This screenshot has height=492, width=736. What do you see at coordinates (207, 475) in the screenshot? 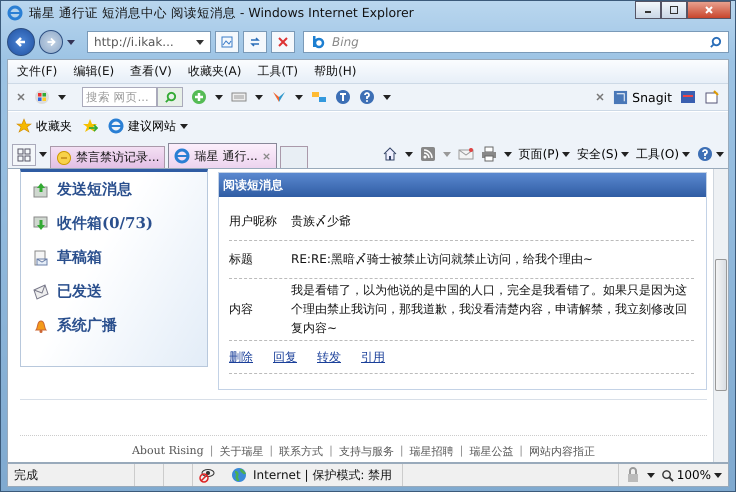
I see `privacy-icon` at bounding box center [207, 475].